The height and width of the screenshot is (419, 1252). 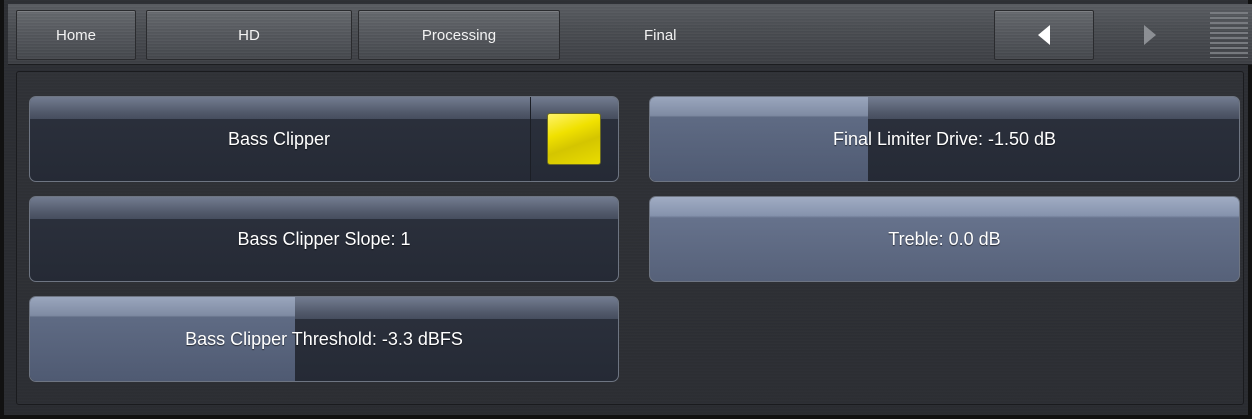 I want to click on nav-processing-label: Processing, so click(x=459, y=35).